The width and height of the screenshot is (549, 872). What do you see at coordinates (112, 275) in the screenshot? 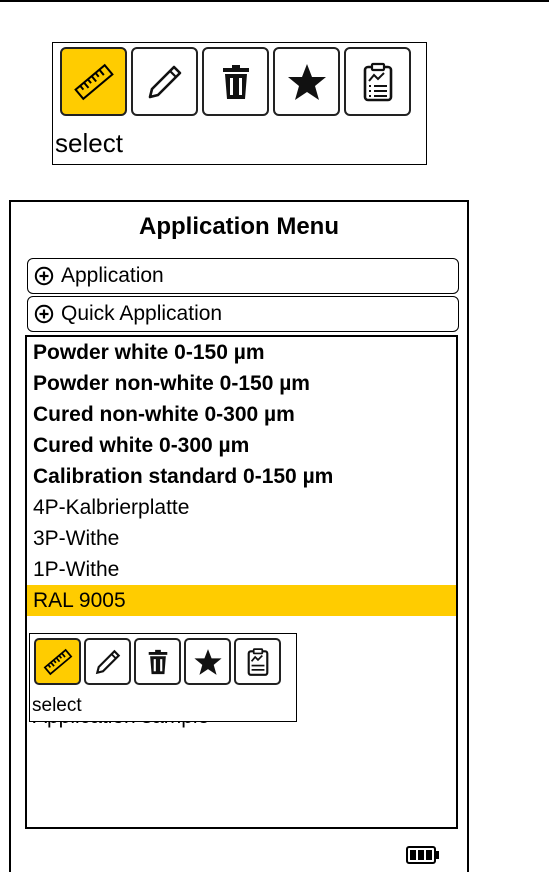
I see `application-expander-label: Application` at bounding box center [112, 275].